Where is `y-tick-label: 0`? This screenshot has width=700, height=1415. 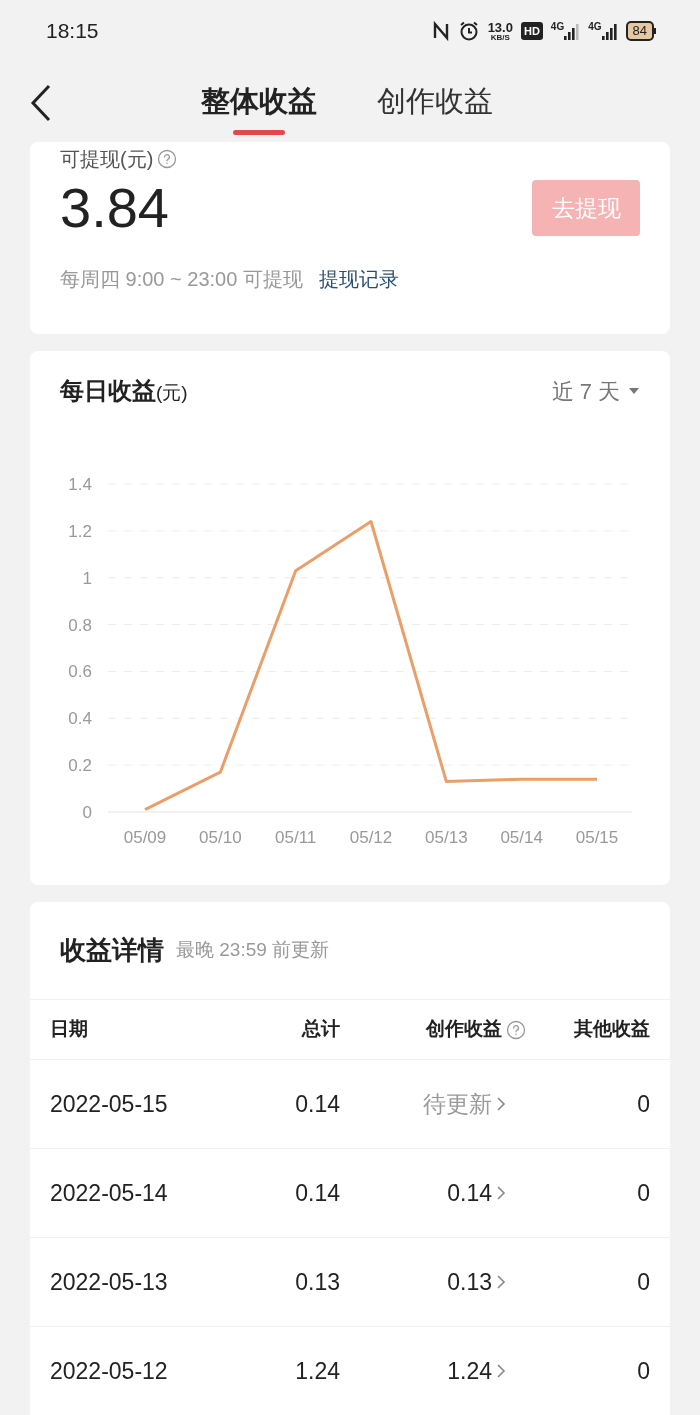 y-tick-label: 0 is located at coordinates (87, 812).